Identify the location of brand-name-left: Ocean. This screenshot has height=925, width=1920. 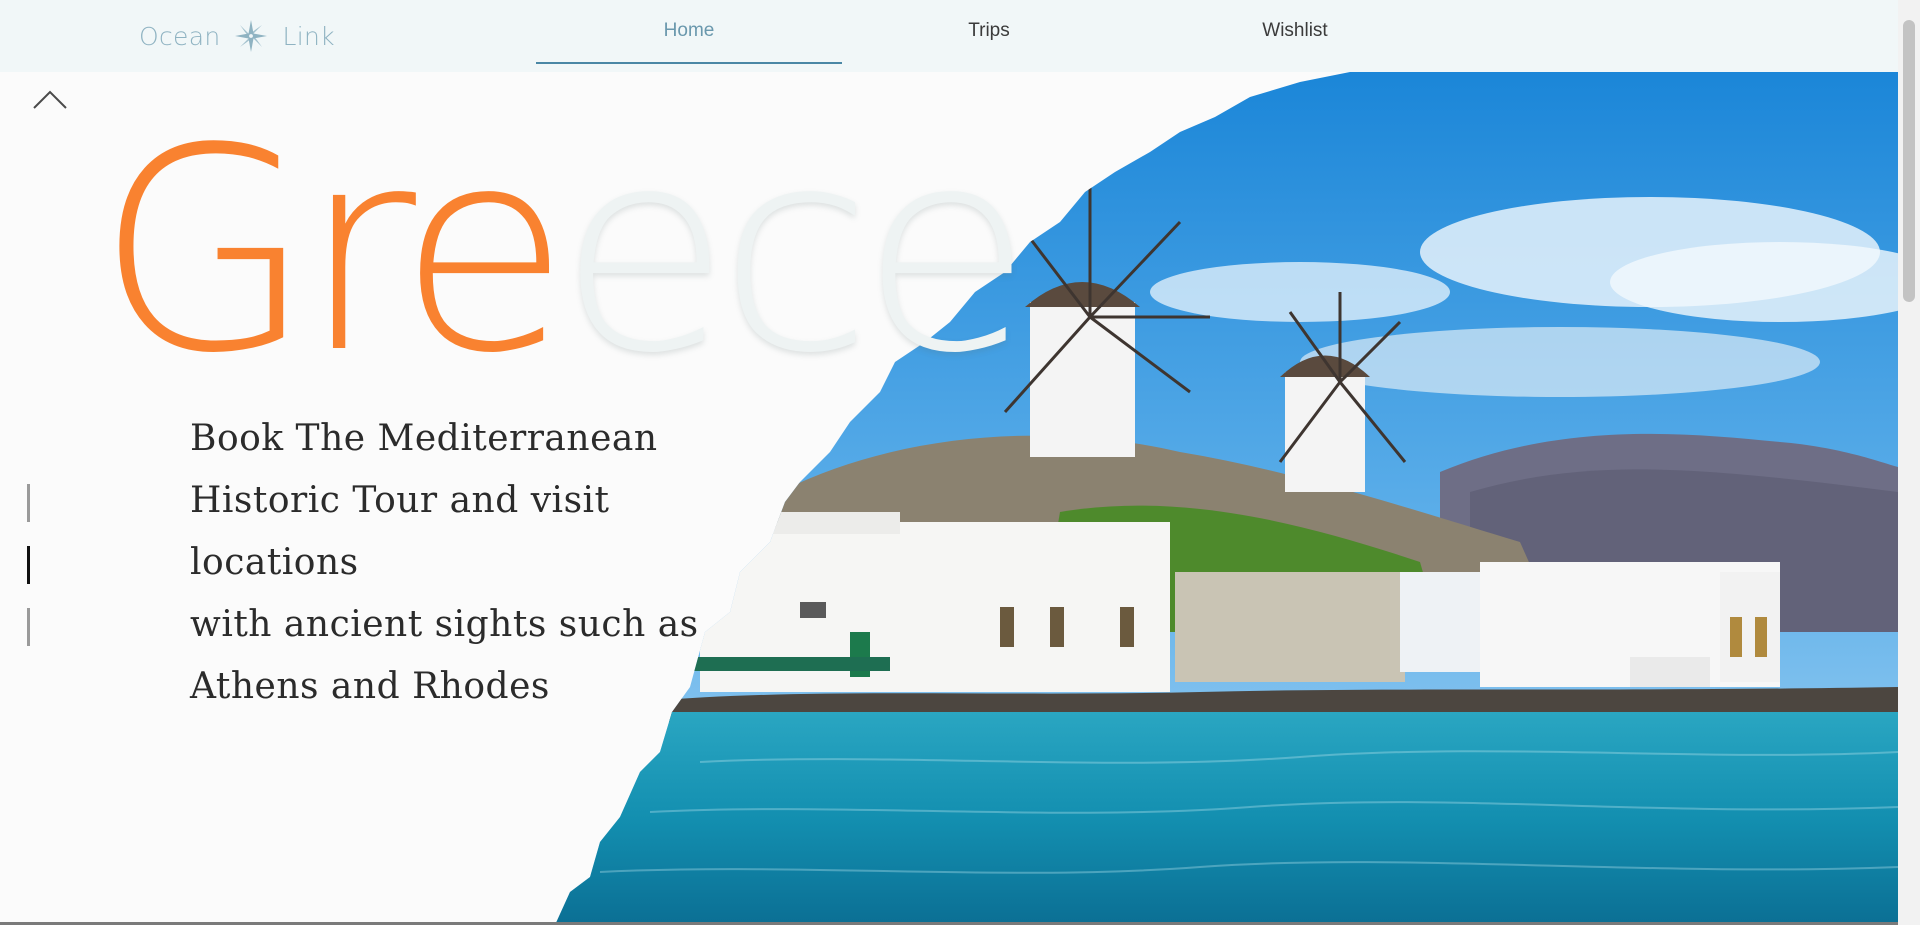
(180, 36).